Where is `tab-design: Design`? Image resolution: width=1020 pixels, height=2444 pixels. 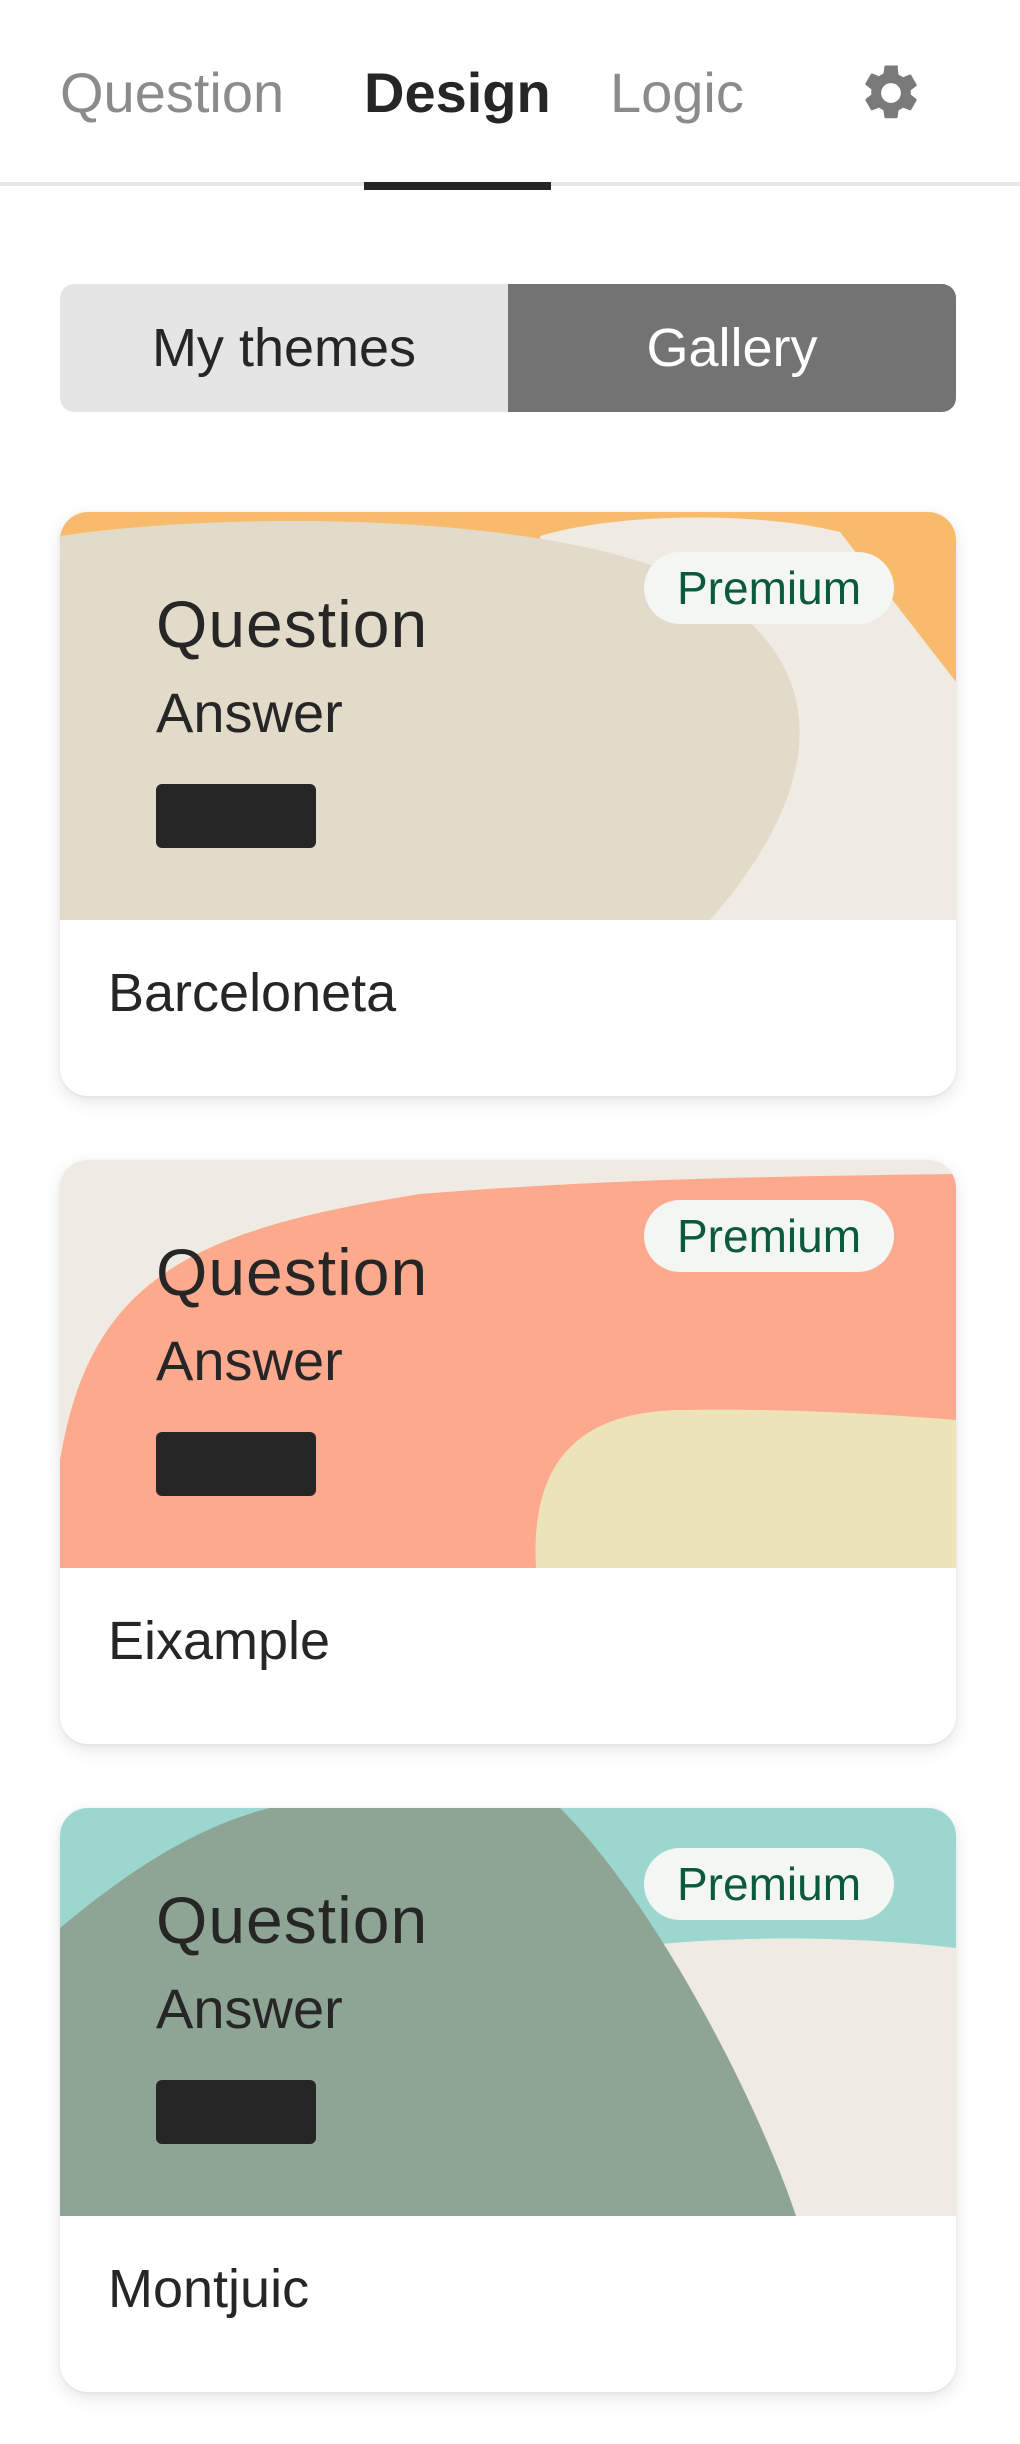
tab-design: Design is located at coordinates (457, 124).